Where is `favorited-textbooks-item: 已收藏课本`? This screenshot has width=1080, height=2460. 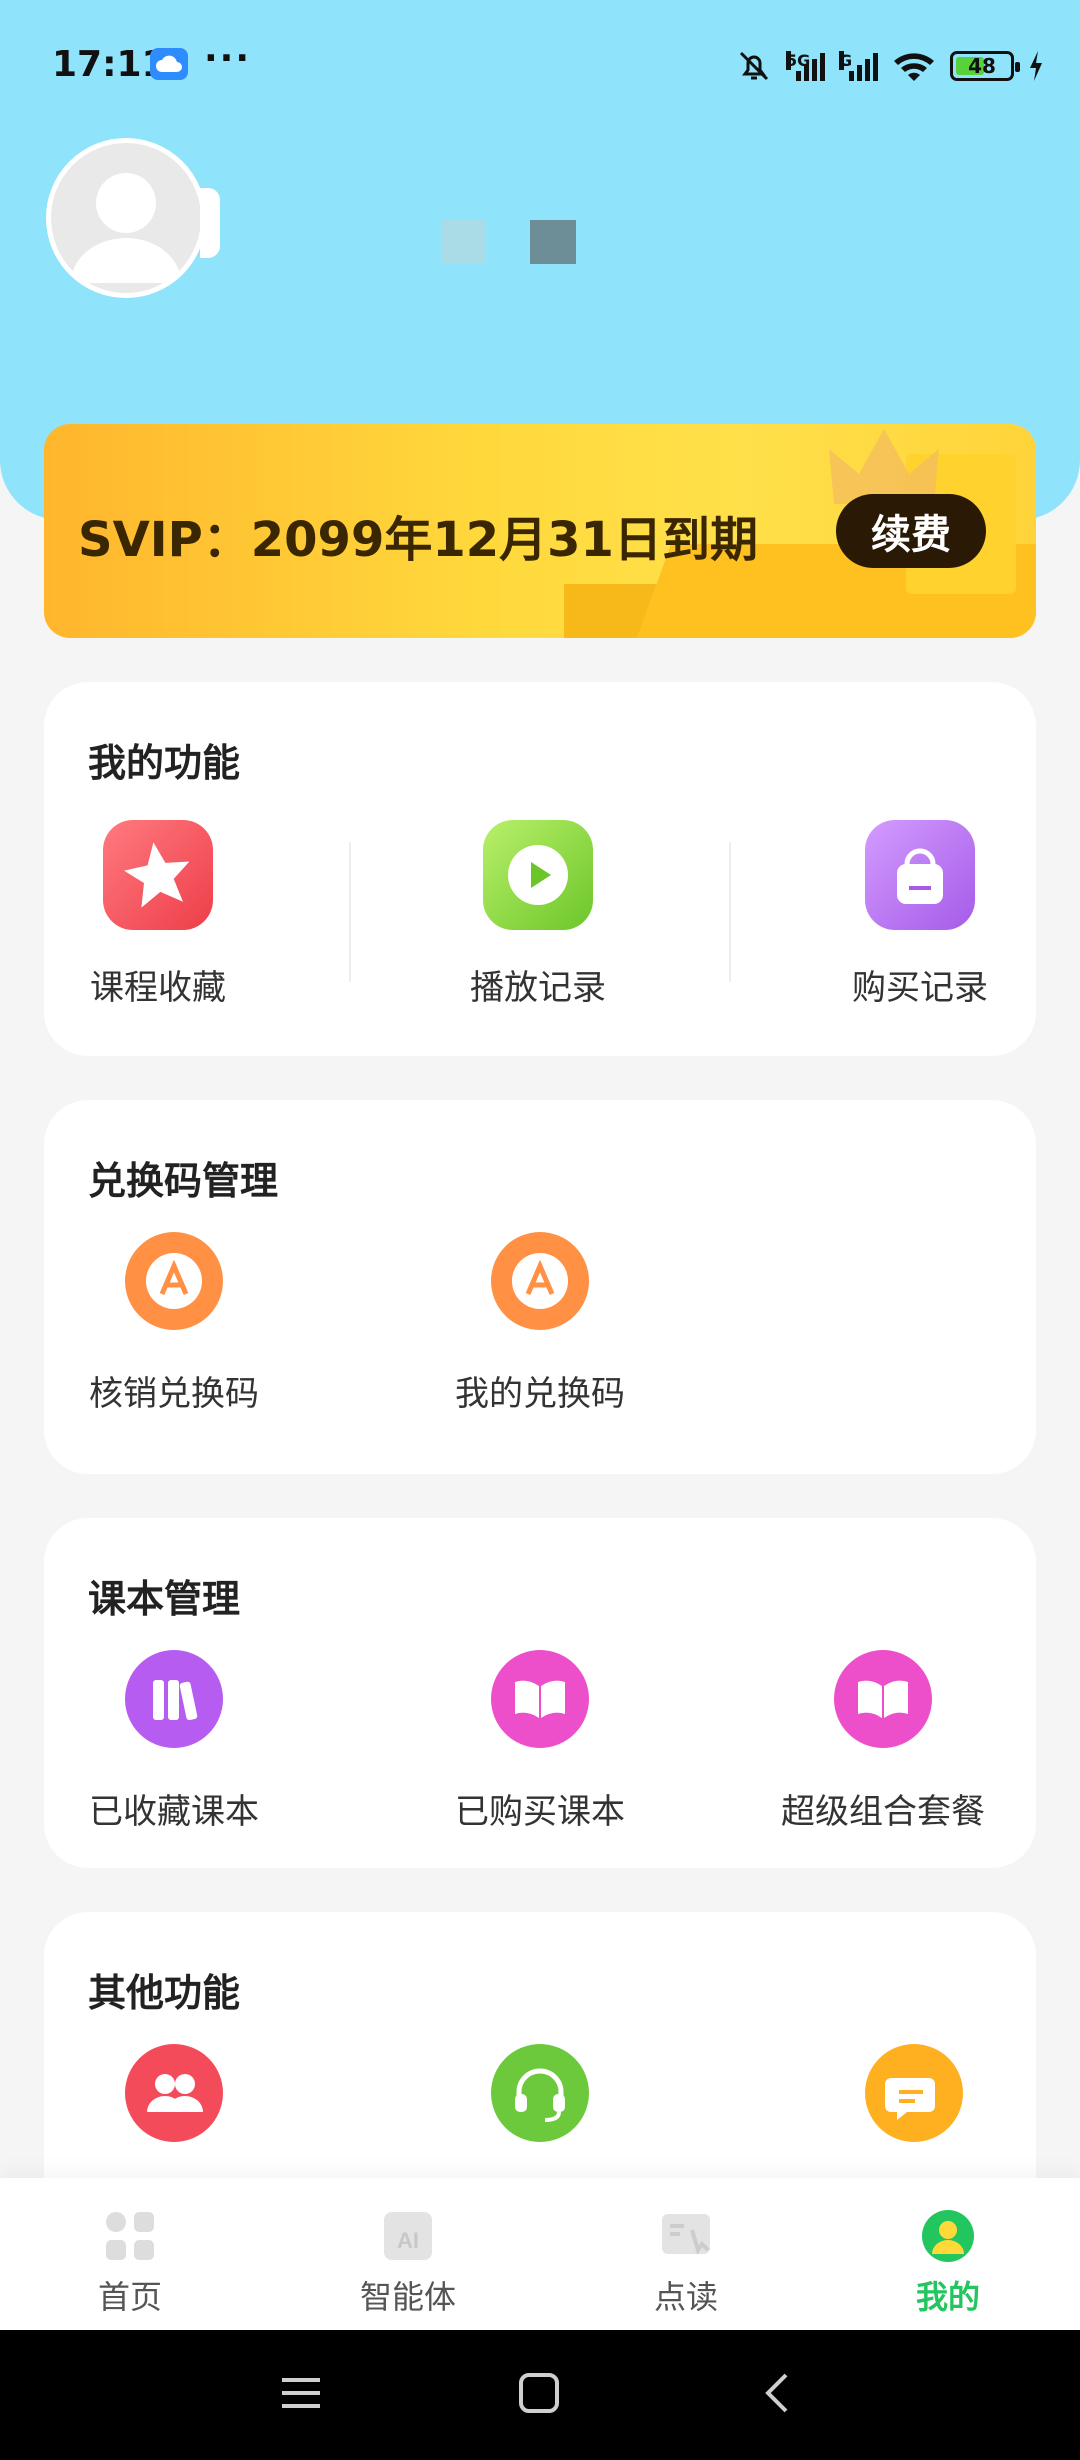
favorited-textbooks-item: 已收藏课本 is located at coordinates (174, 1741).